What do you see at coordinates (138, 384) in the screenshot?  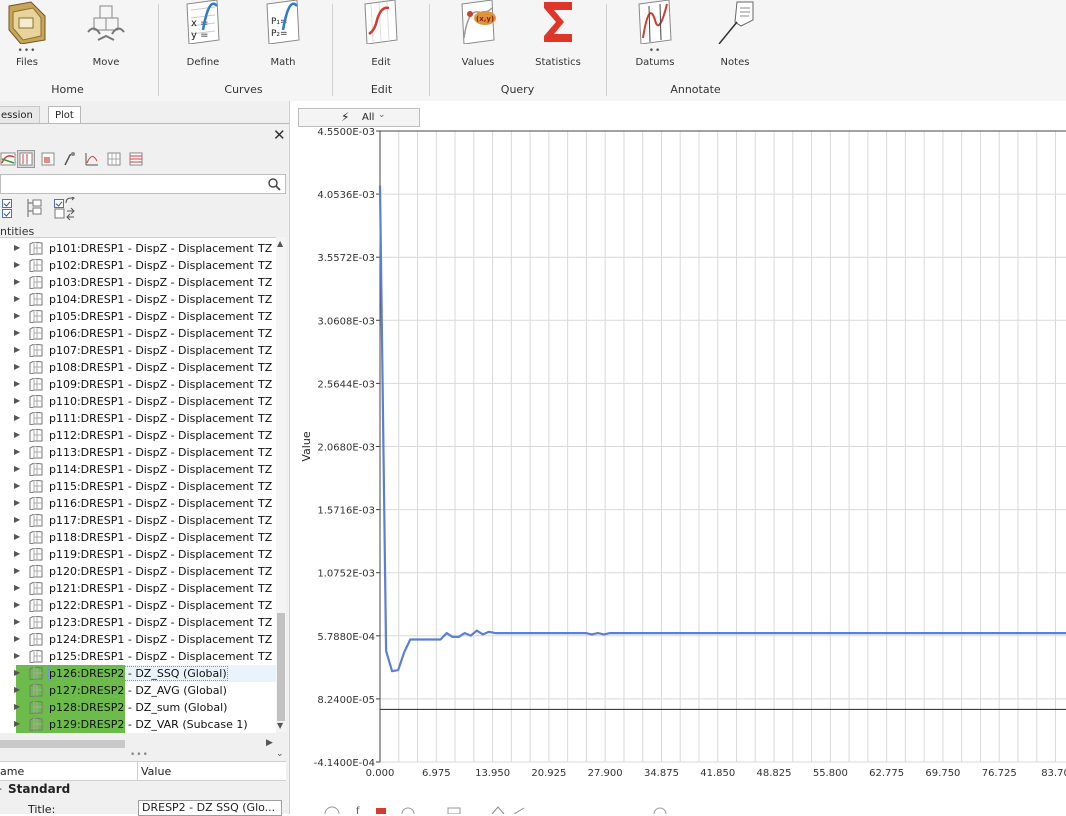 I see `tree-row: ▶ p109:DRESP1 - DispZ - Displacement TZ` at bounding box center [138, 384].